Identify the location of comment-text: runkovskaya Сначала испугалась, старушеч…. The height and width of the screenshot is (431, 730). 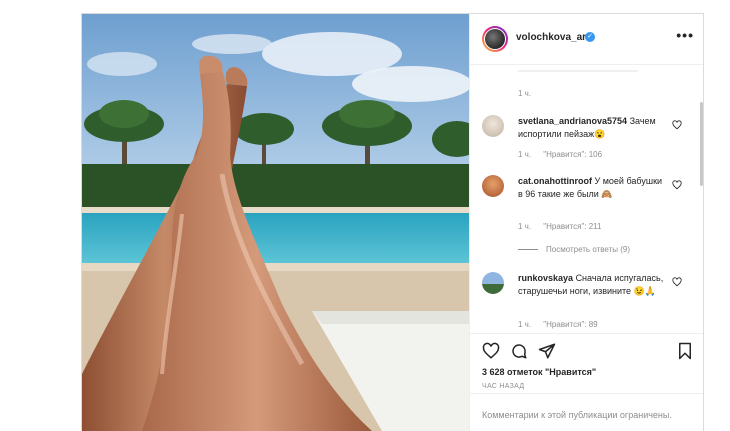
(593, 285).